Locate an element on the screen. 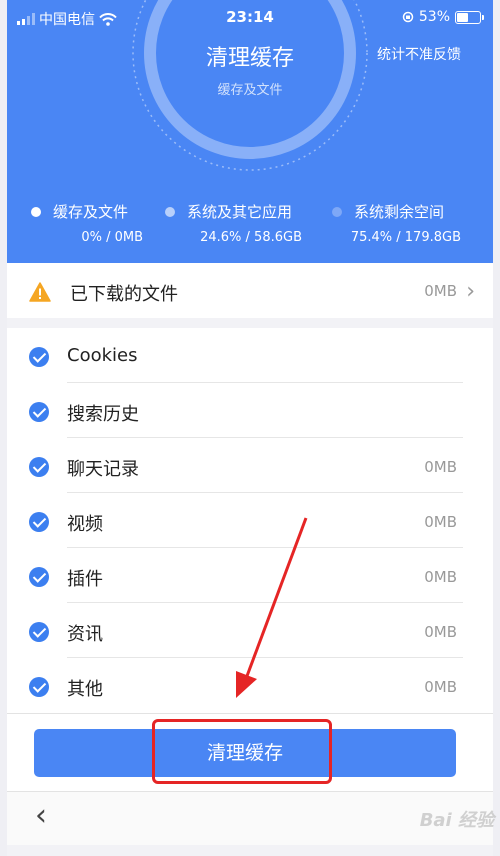  legend-system: 系统及其它应用 24.6% / 58.6GB is located at coordinates (250, 223).